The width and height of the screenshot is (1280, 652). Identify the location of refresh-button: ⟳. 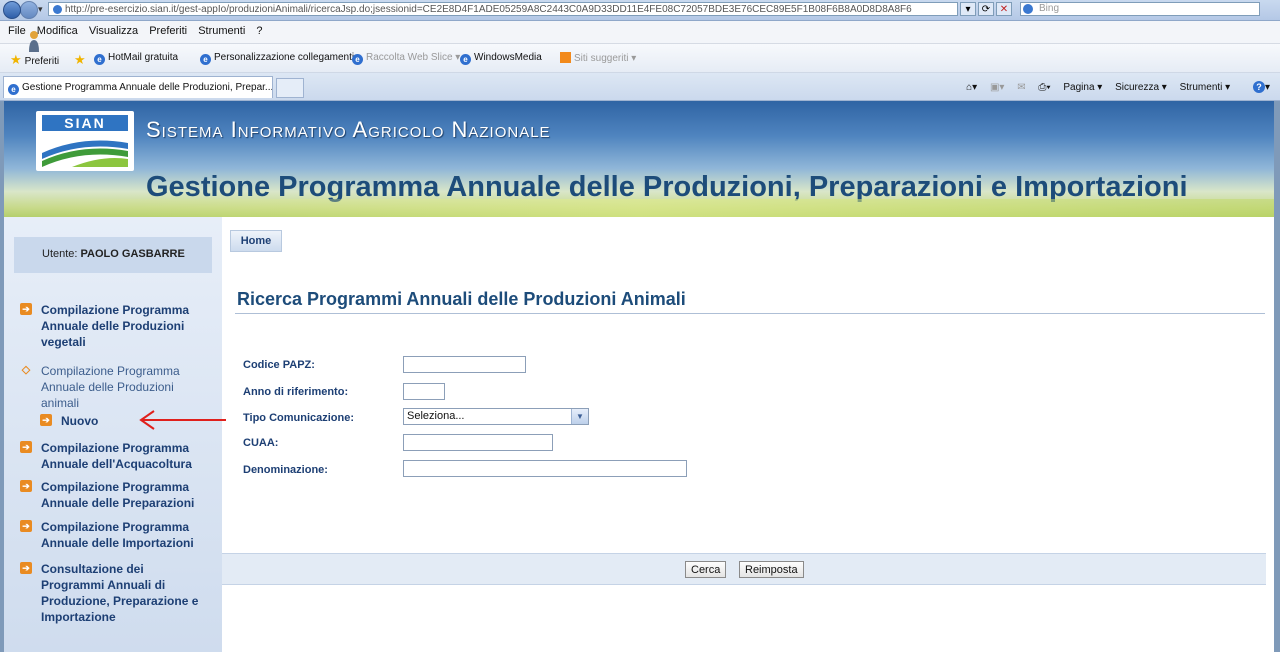
(986, 9).